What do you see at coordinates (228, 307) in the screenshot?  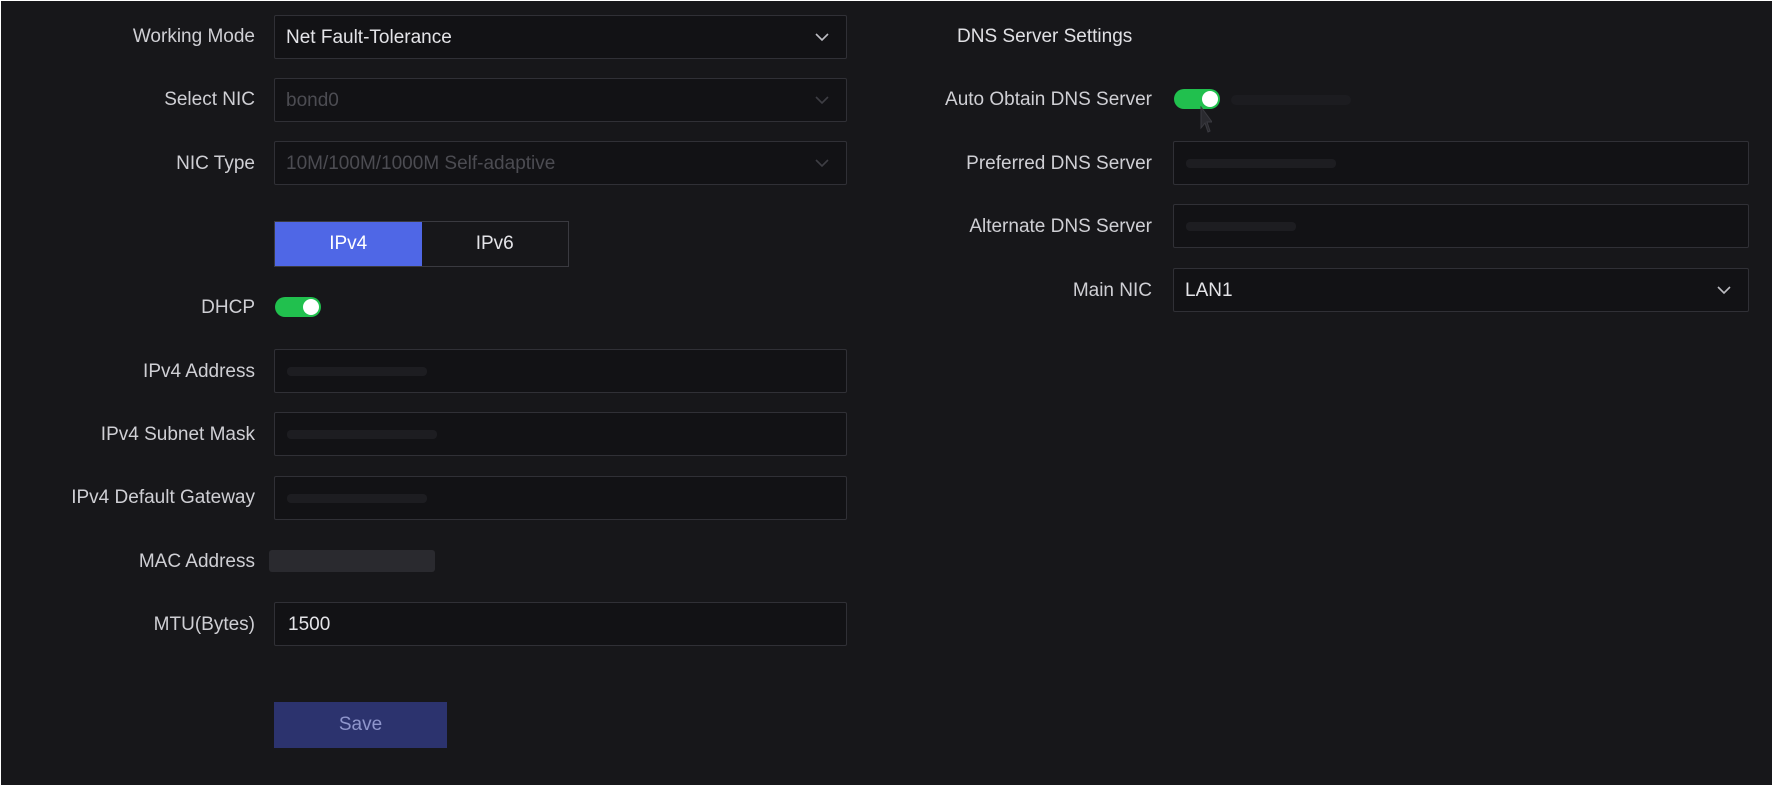 I see `dhcp-label: DHCP` at bounding box center [228, 307].